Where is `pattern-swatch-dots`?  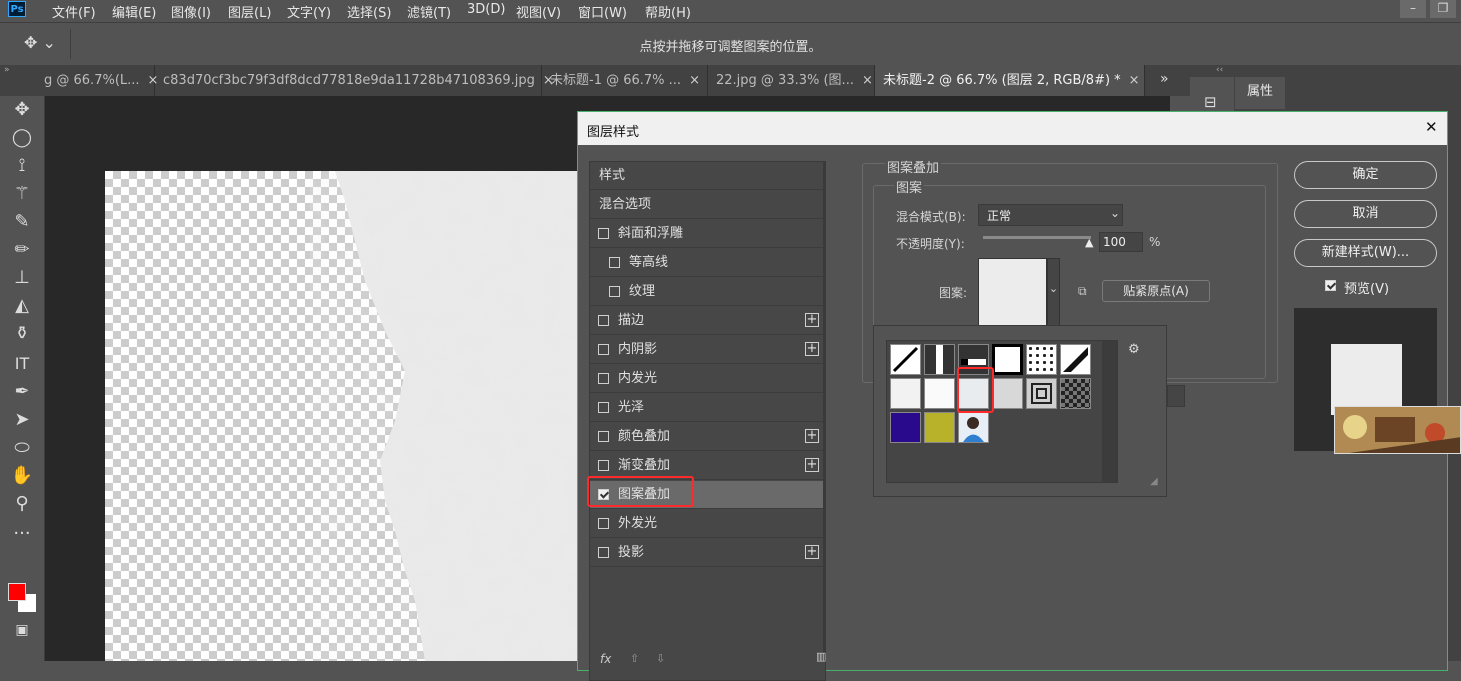 pattern-swatch-dots is located at coordinates (1041, 359).